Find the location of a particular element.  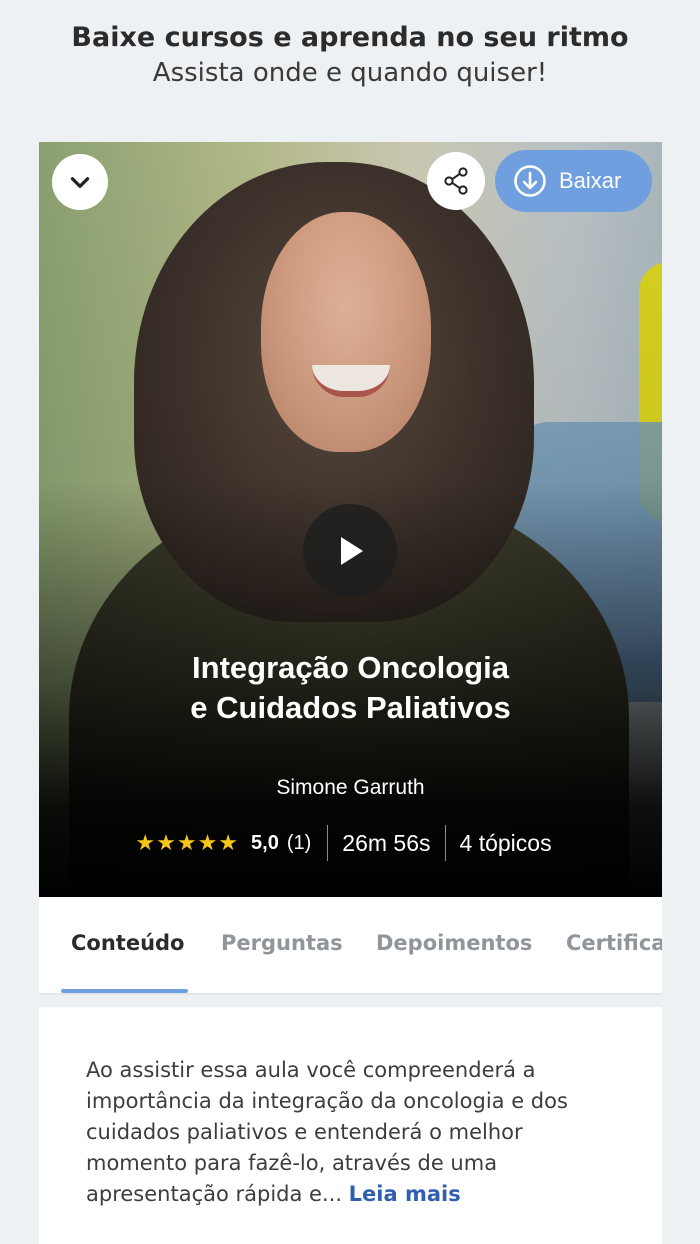

play-icon is located at coordinates (352, 551).